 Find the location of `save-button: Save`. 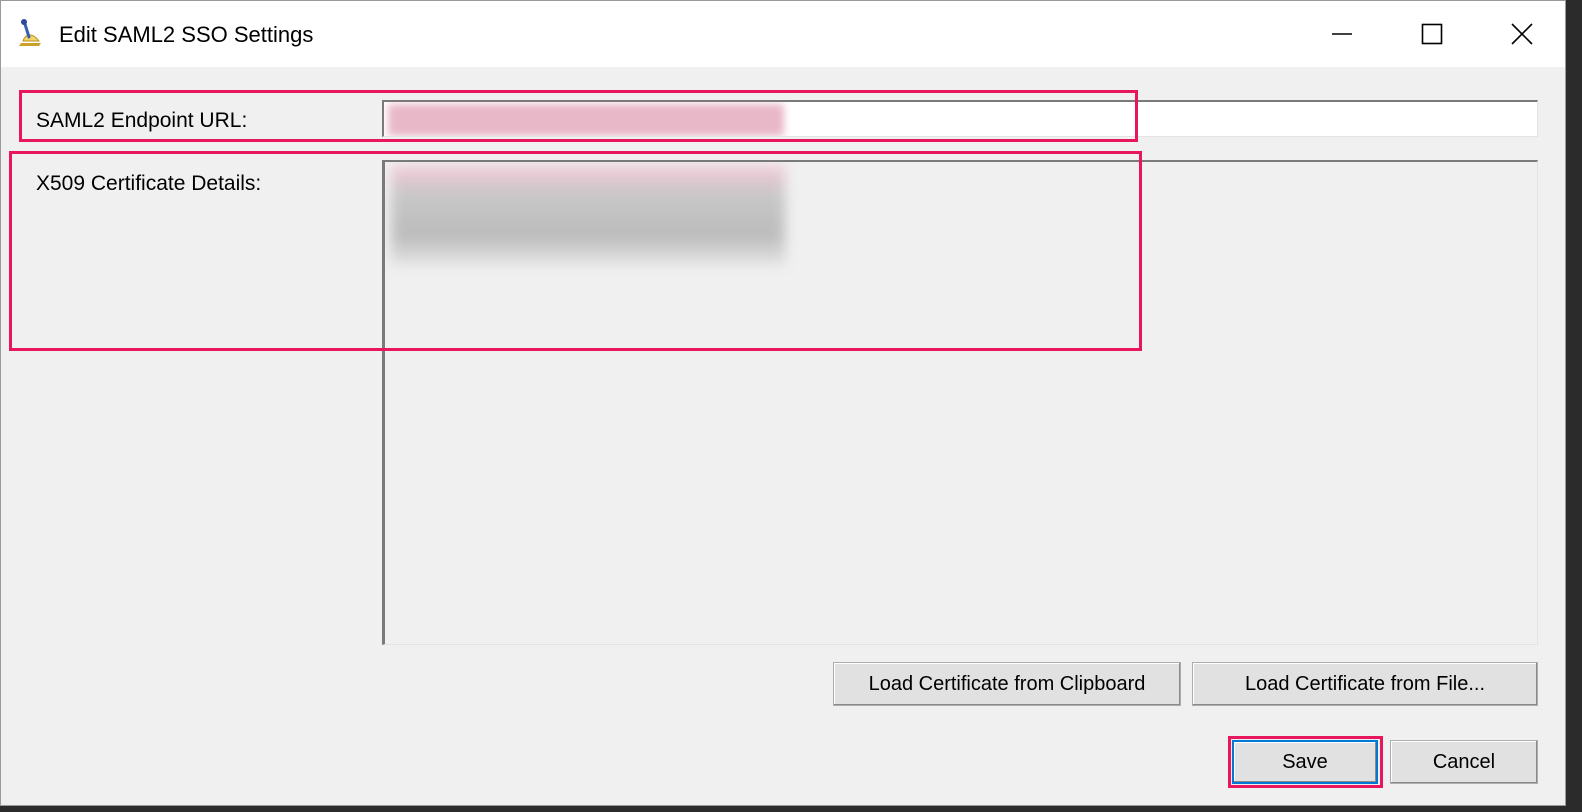

save-button: Save is located at coordinates (1305, 762).